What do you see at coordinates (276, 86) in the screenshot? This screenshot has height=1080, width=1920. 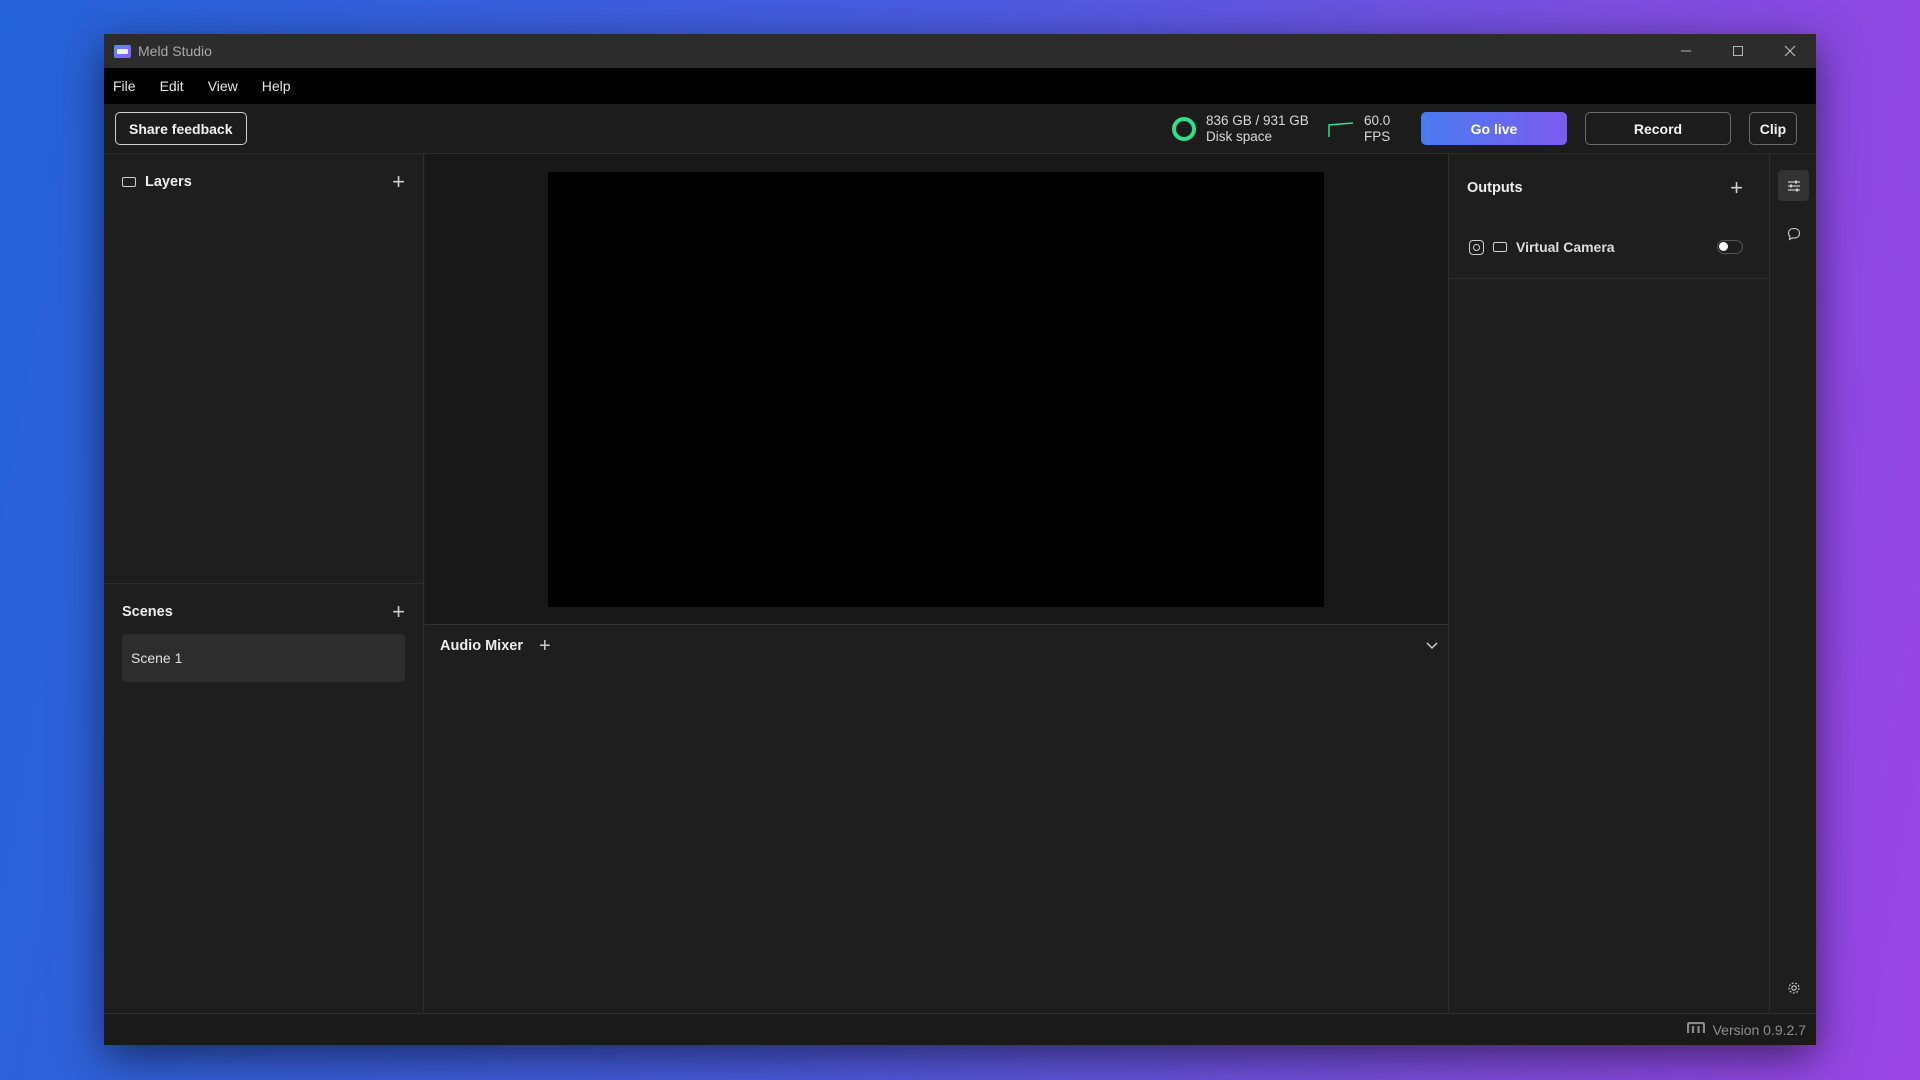 I see `menu-help: Help` at bounding box center [276, 86].